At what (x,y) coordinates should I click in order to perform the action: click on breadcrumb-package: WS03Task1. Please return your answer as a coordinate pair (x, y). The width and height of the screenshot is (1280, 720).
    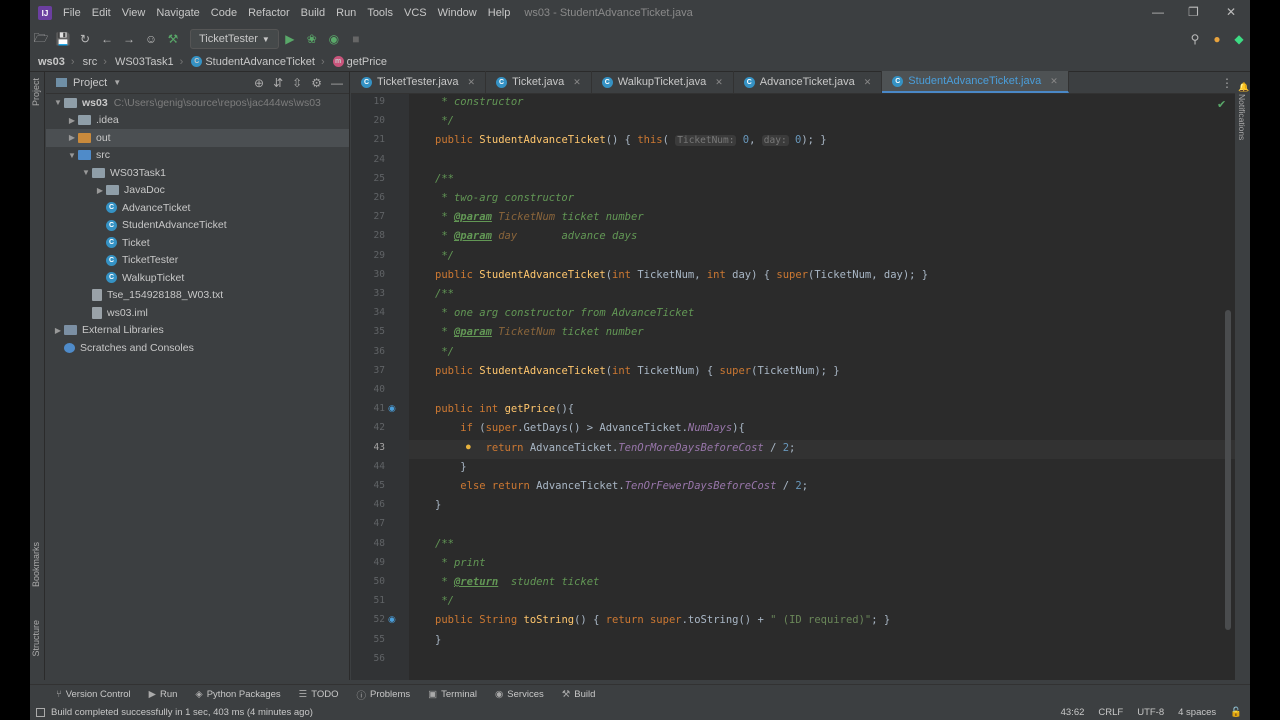
    Looking at the image, I should click on (144, 62).